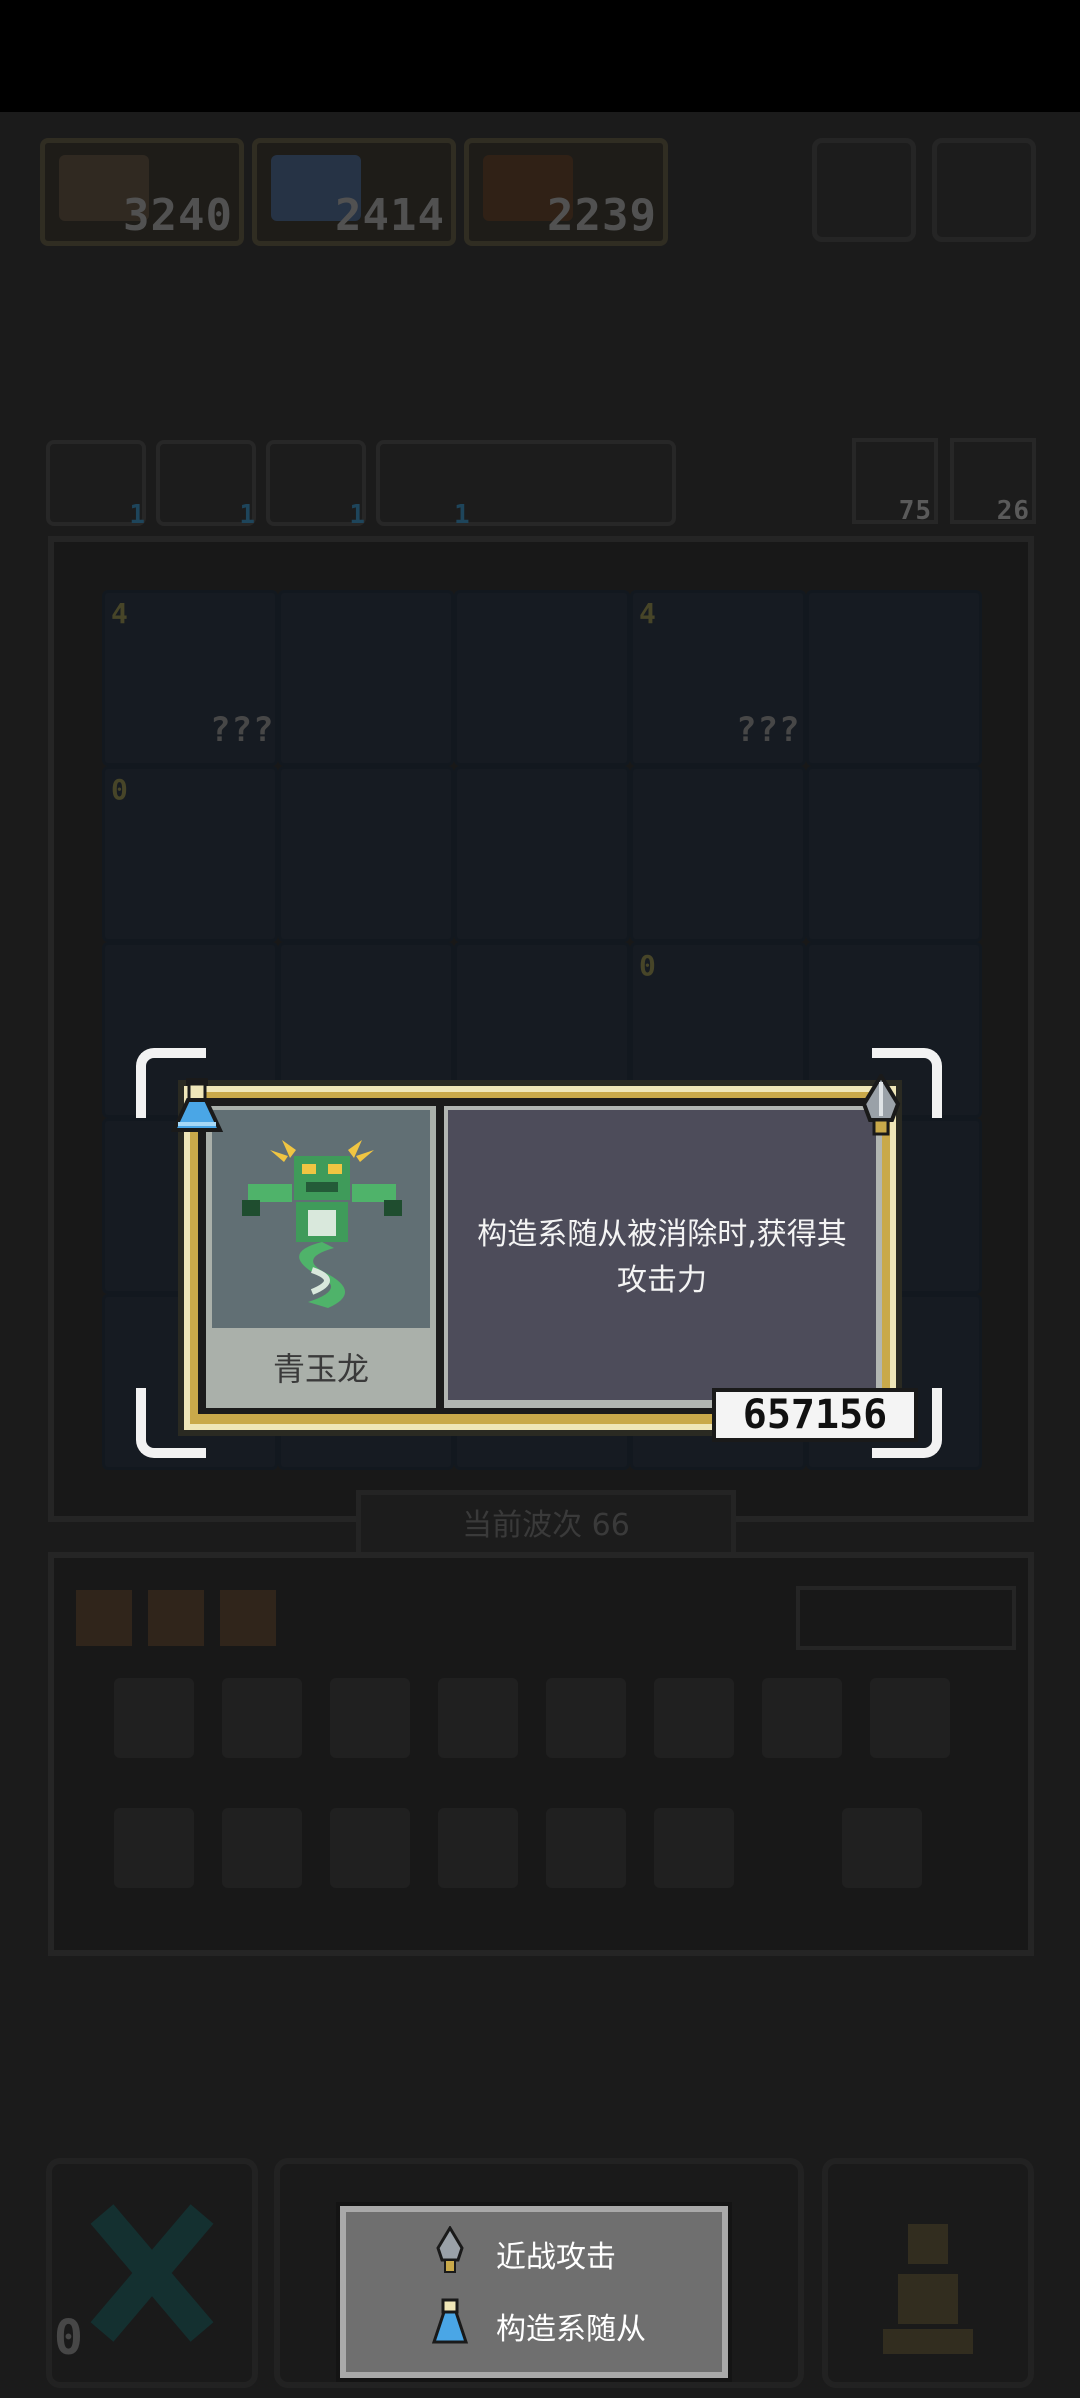 This screenshot has height=2398, width=1080. I want to click on legend-label: 构造系随从, so click(571, 2329).